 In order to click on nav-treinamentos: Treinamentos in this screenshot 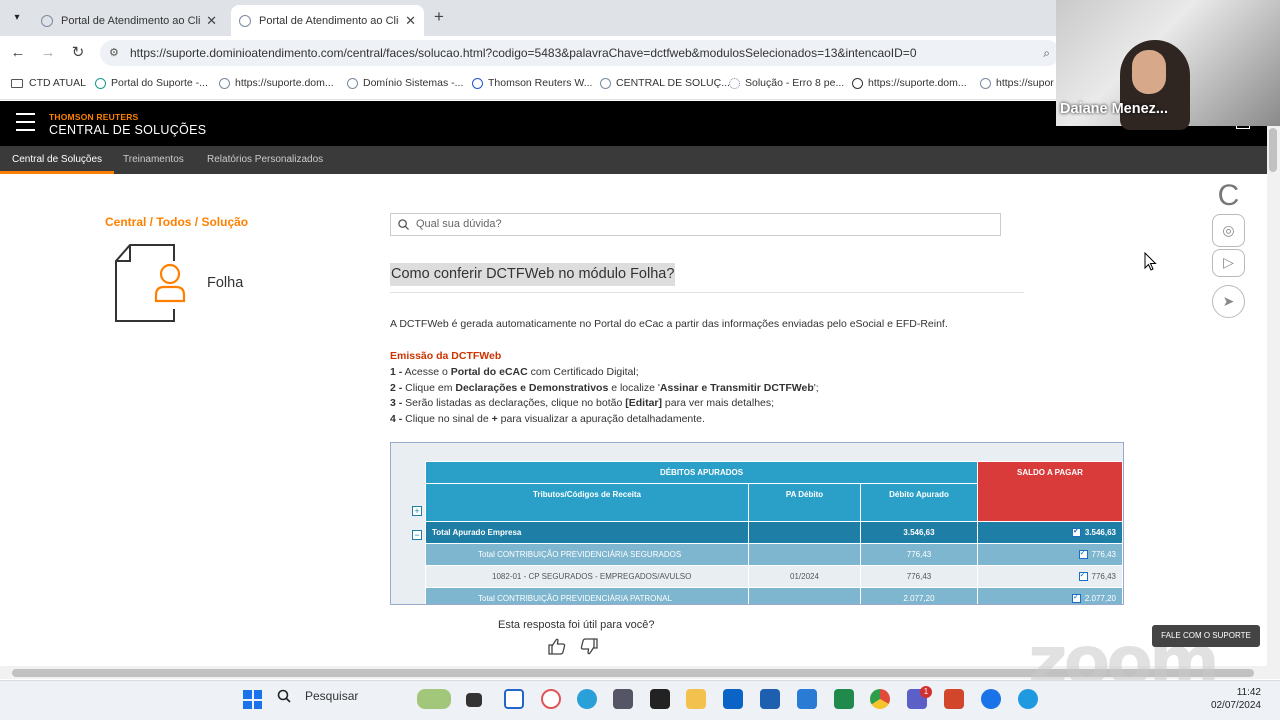, I will do `click(153, 160)`.